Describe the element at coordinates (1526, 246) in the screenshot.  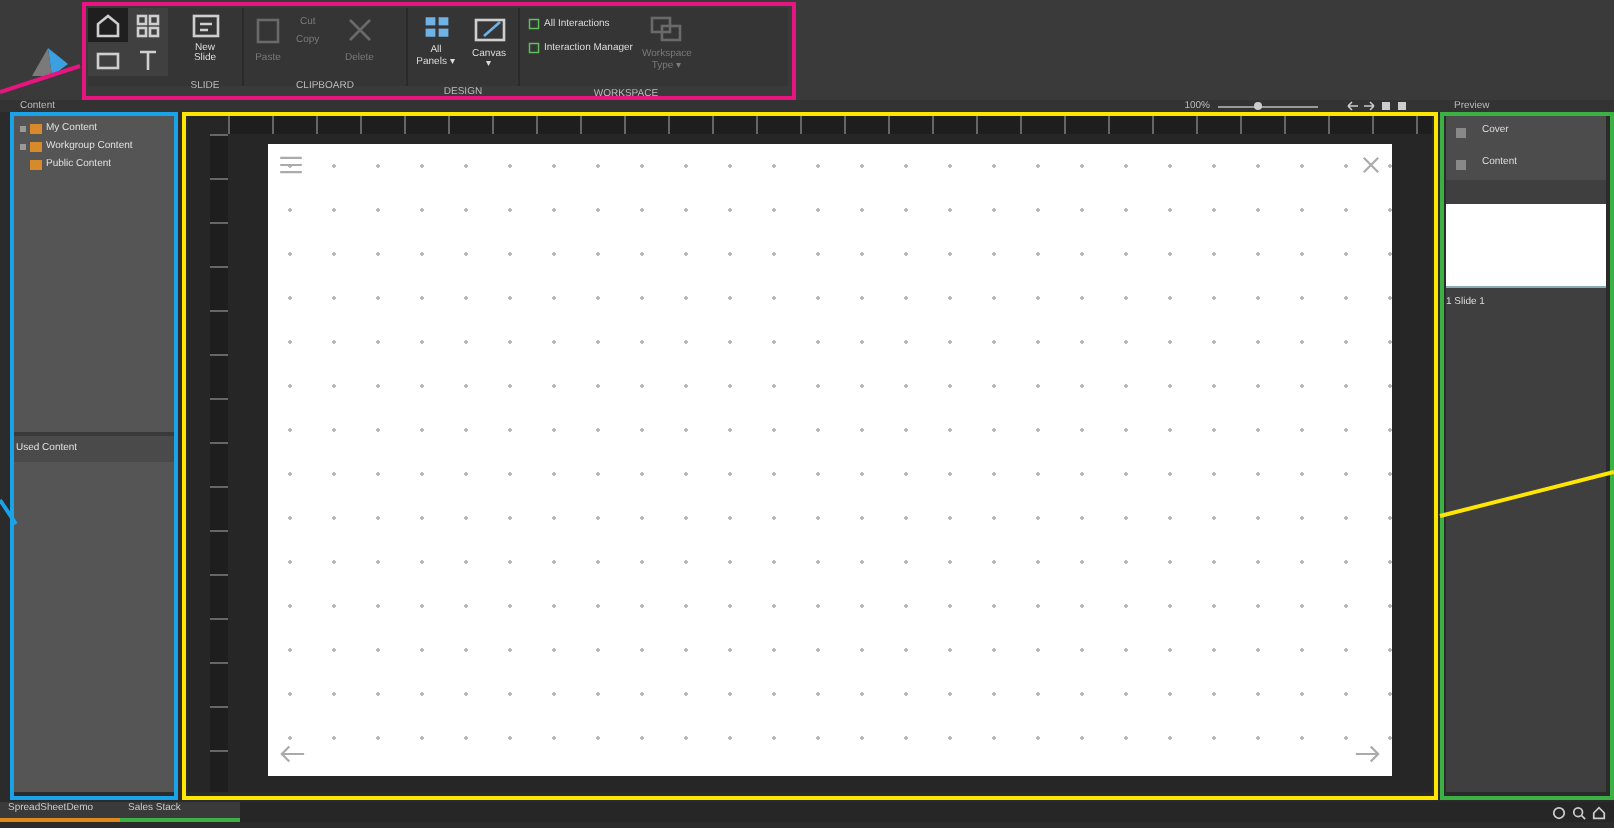
I see `slide-thumbnail` at that location.